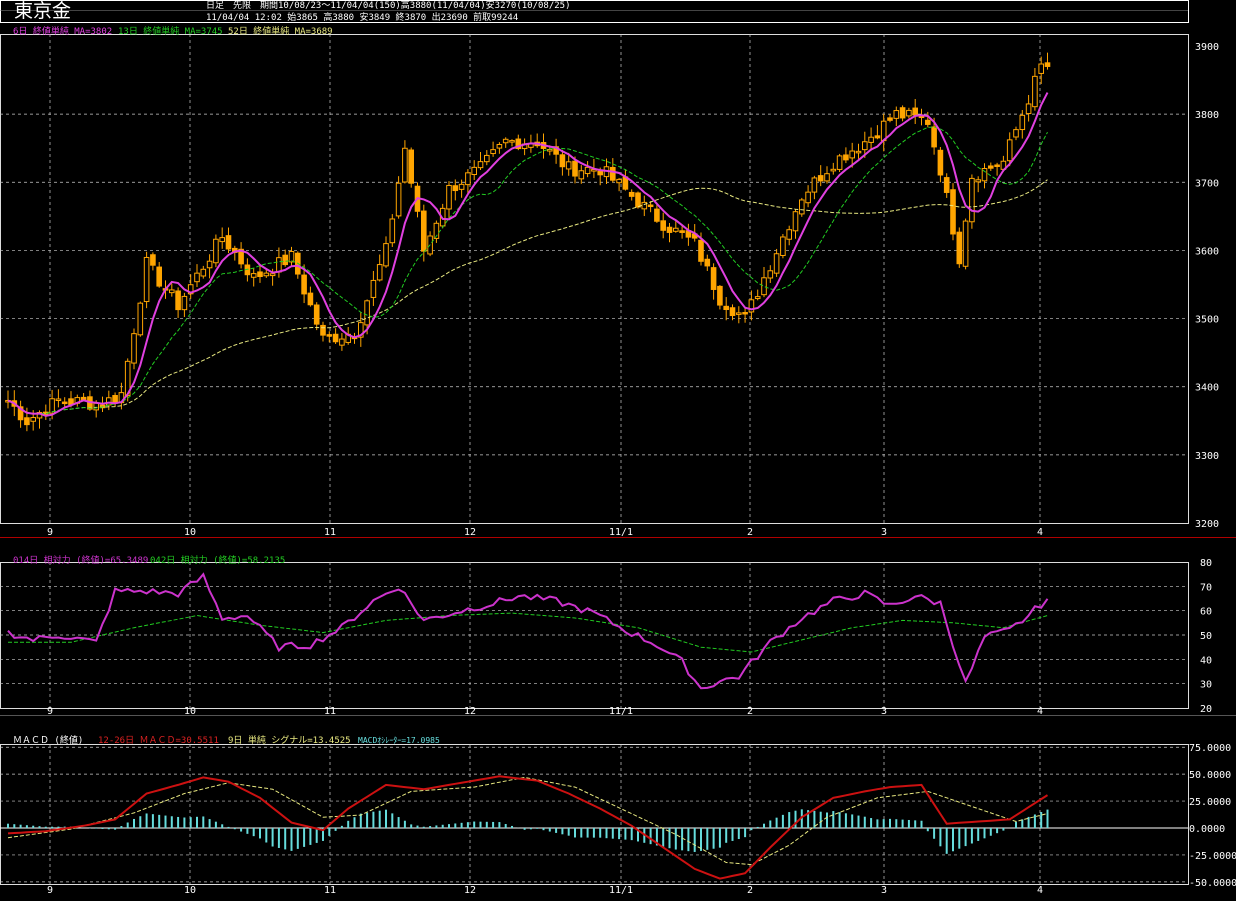  I want to click on y-tick-label: 3900, so click(1207, 47).